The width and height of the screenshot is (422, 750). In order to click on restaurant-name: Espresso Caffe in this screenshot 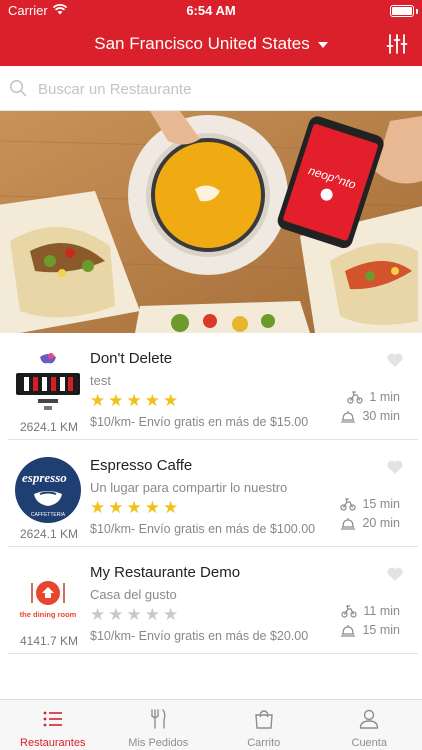, I will do `click(141, 465)`.